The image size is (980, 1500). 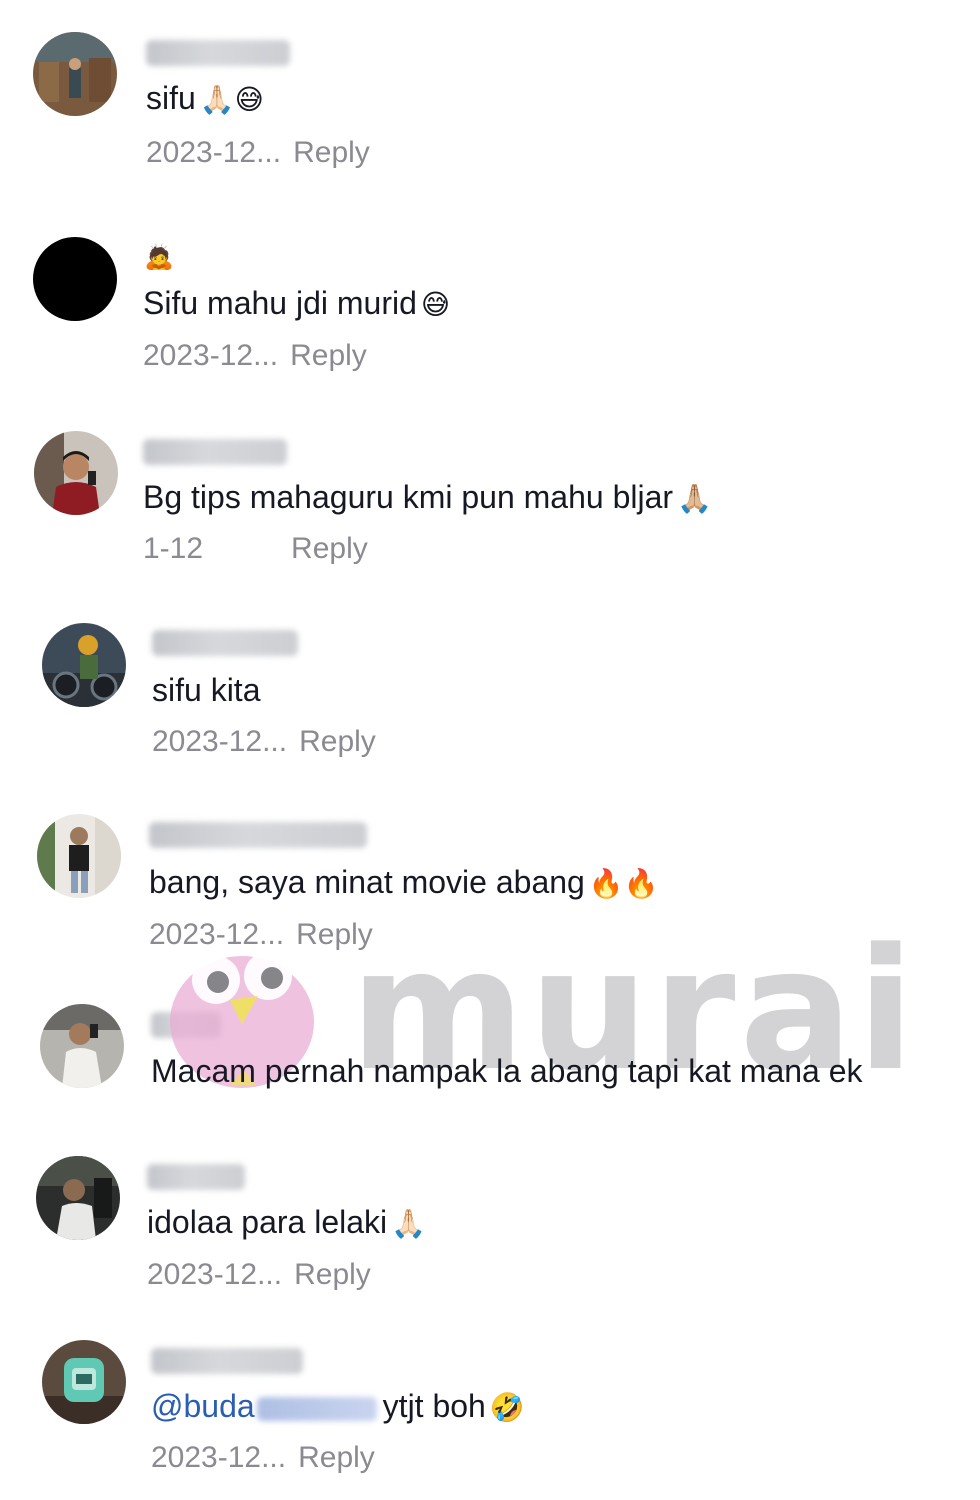 I want to click on comment-body: sifu, so click(x=171, y=98).